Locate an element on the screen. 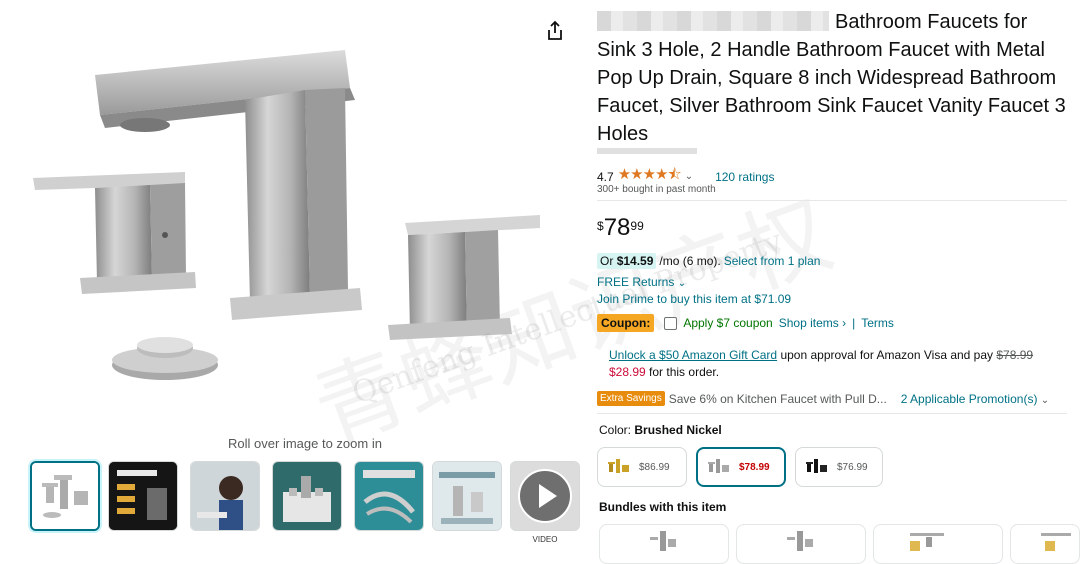  coupon-checkbox is located at coordinates (671, 323).